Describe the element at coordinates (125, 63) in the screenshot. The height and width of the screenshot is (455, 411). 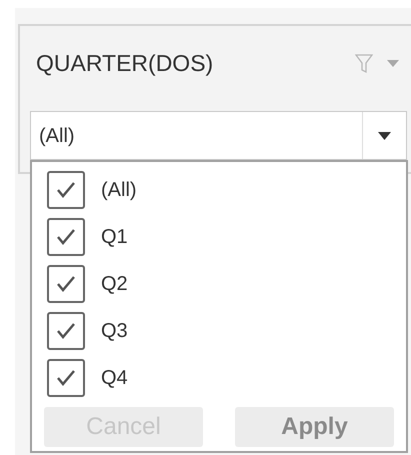
I see `filter-title: QUARTER(DOS)` at that location.